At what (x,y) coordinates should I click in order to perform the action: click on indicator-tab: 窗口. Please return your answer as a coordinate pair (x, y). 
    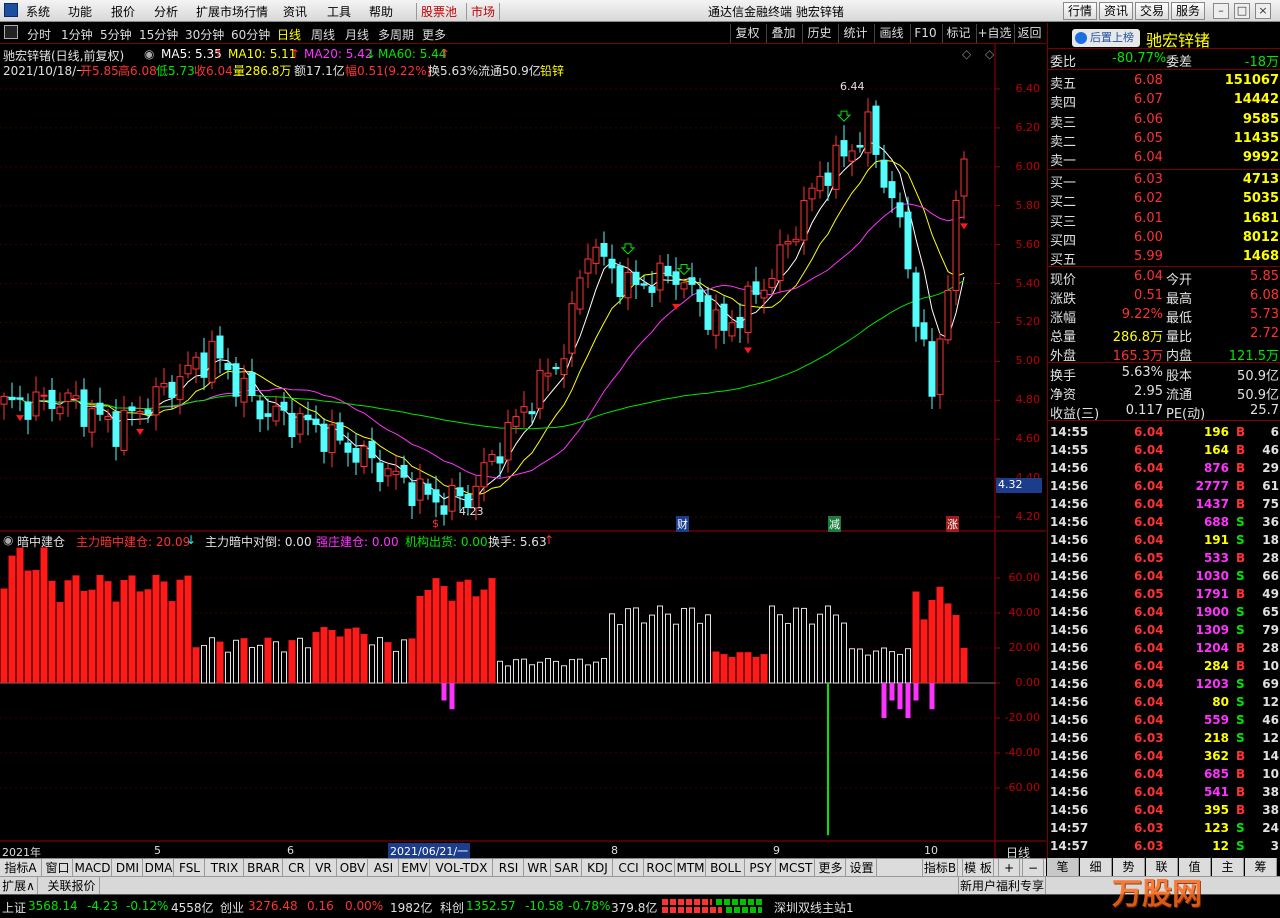
    Looking at the image, I should click on (58, 868).